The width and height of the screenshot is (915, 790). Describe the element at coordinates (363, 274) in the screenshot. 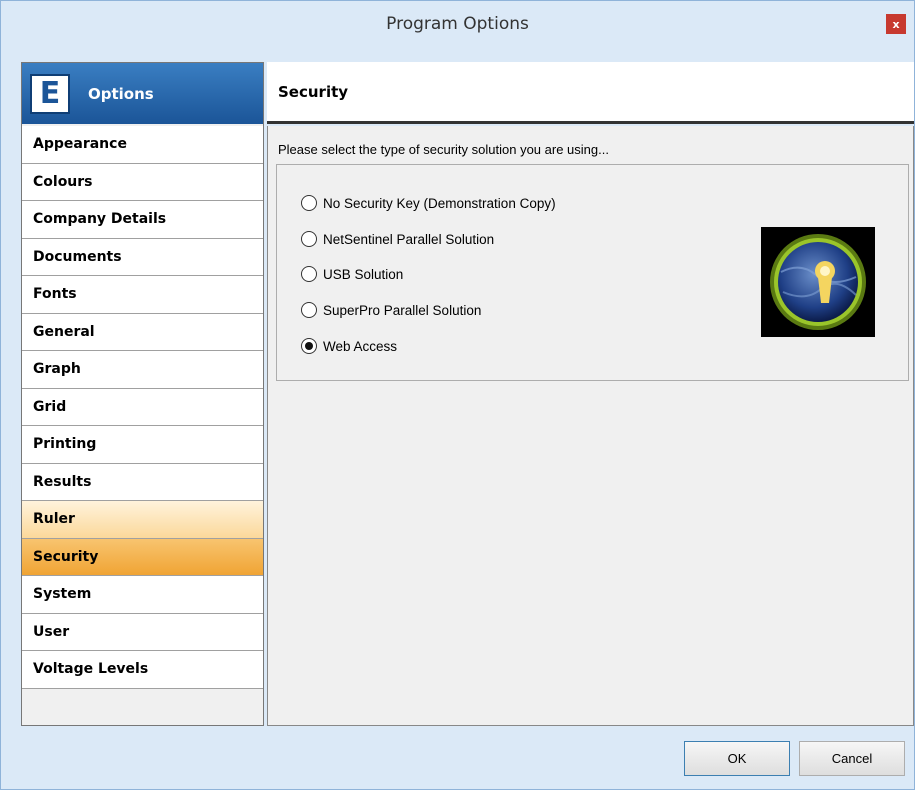

I see `radio-label: USB Solution` at that location.